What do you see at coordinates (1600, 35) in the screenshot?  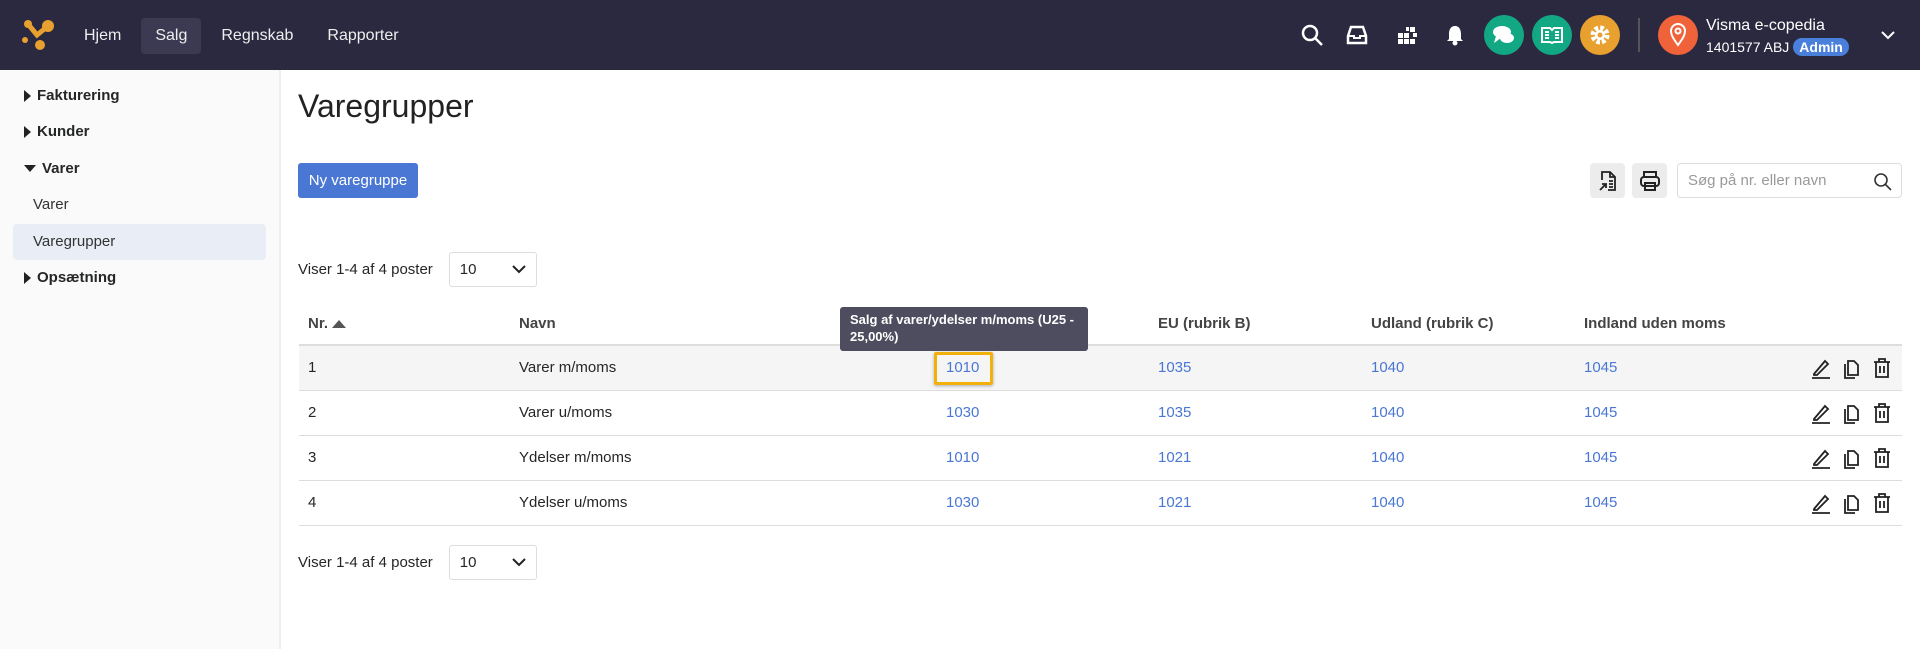 I see `settings-gear-icon` at bounding box center [1600, 35].